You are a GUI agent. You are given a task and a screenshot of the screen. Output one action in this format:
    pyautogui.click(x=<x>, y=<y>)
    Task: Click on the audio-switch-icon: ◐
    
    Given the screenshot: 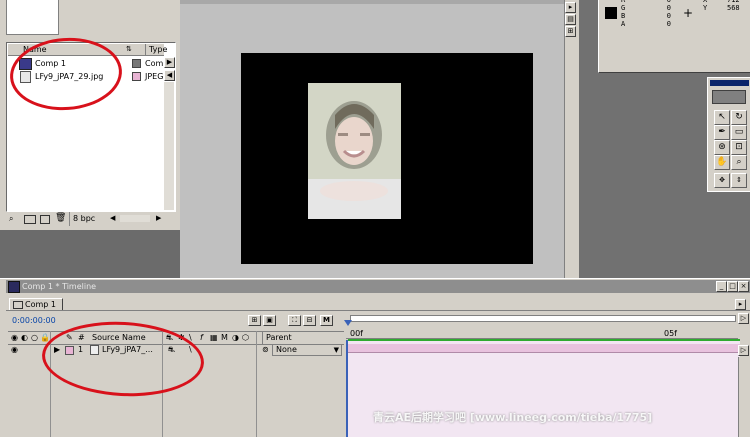 What is the action you would take?
    pyautogui.click(x=24, y=338)
    